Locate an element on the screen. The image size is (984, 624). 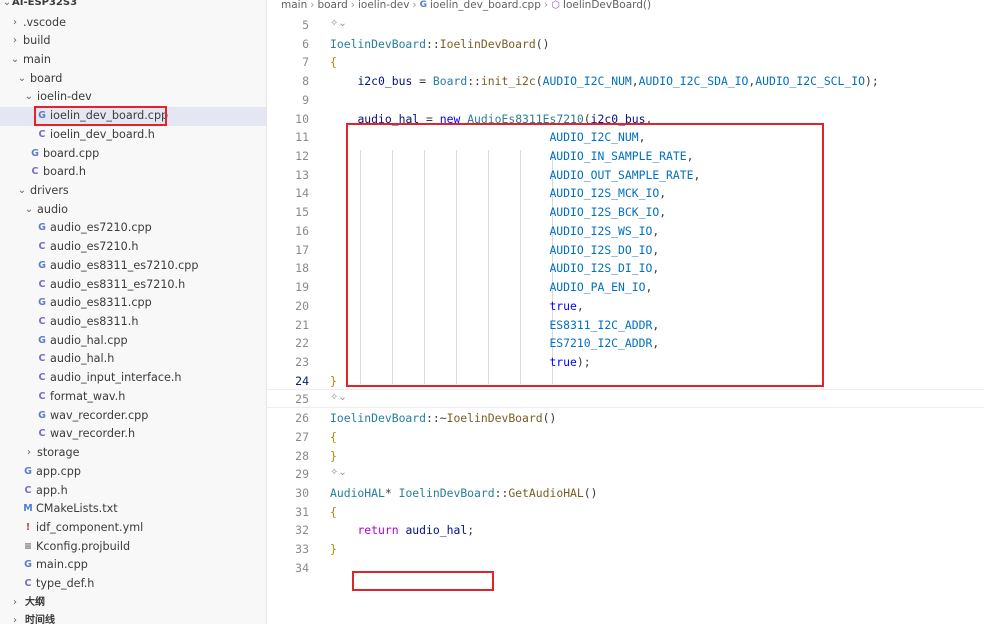
code-token: AudioHAL is located at coordinates (357, 493).